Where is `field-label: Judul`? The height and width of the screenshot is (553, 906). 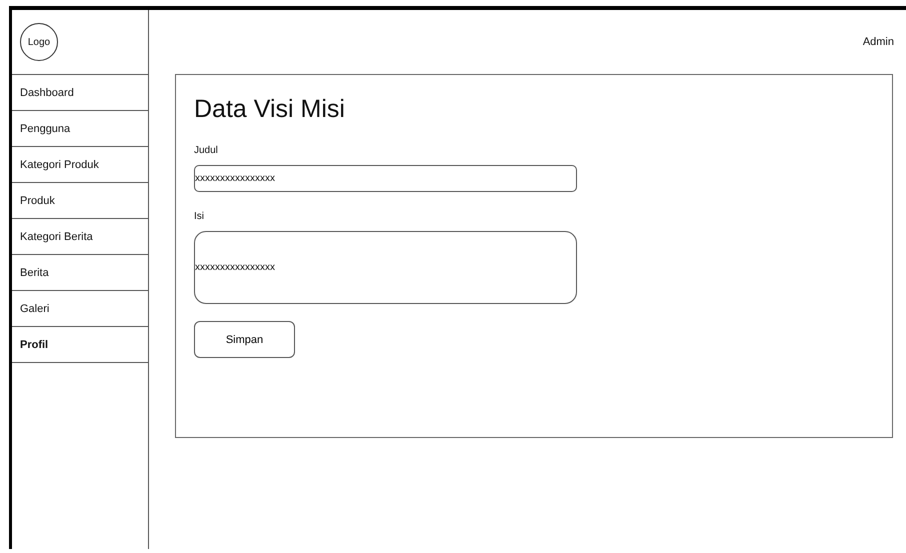
field-label: Judul is located at coordinates (206, 150).